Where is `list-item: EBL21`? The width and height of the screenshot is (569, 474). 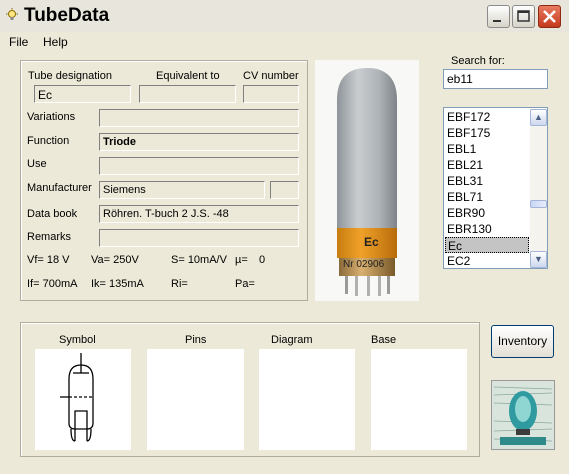 list-item: EBL21 is located at coordinates (487, 165).